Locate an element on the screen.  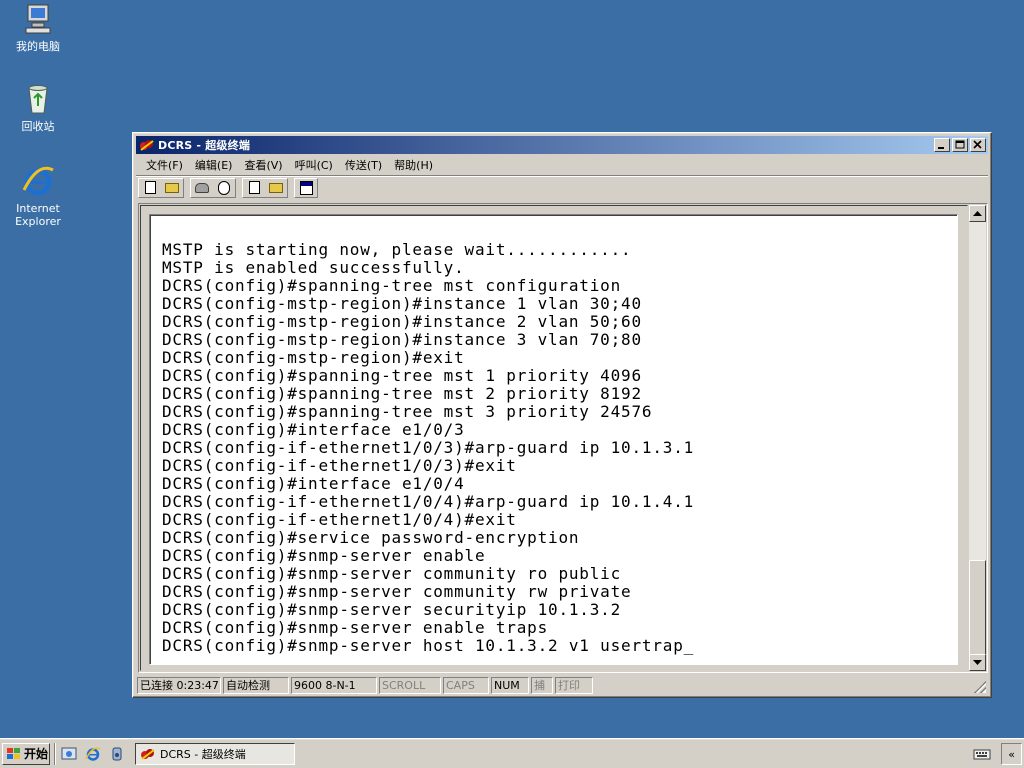
menu-call: 呼叫(C) is located at coordinates (314, 165).